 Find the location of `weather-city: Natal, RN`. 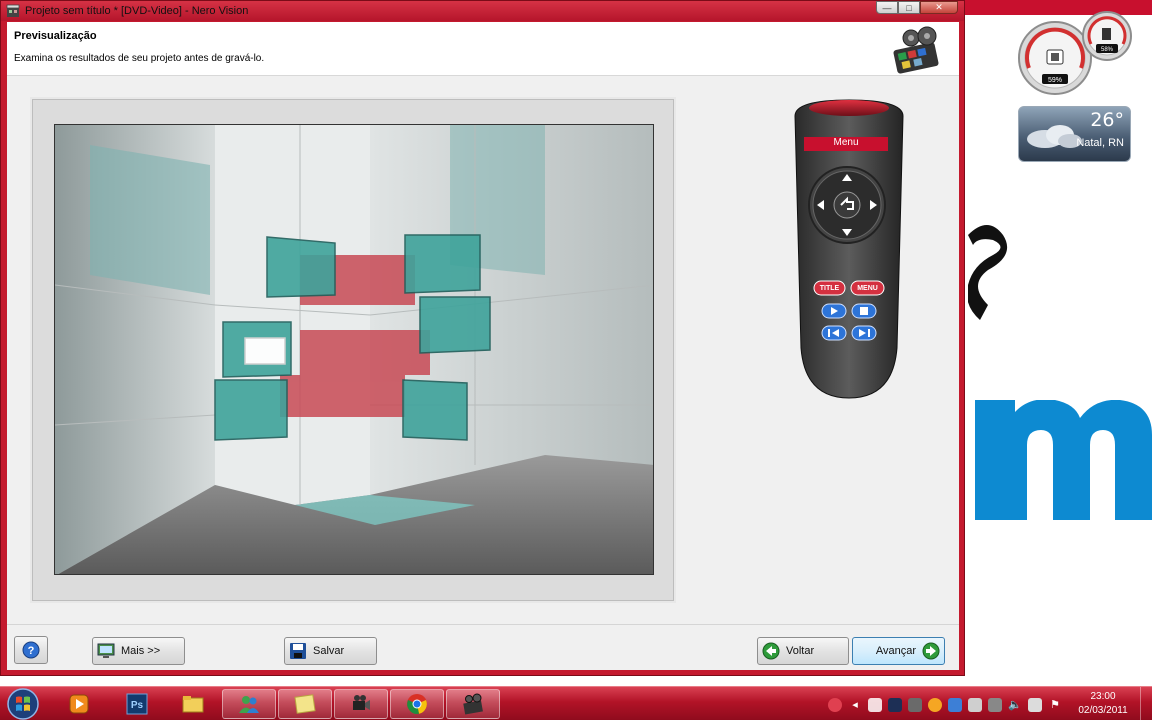

weather-city: Natal, RN is located at coordinates (1100, 143).